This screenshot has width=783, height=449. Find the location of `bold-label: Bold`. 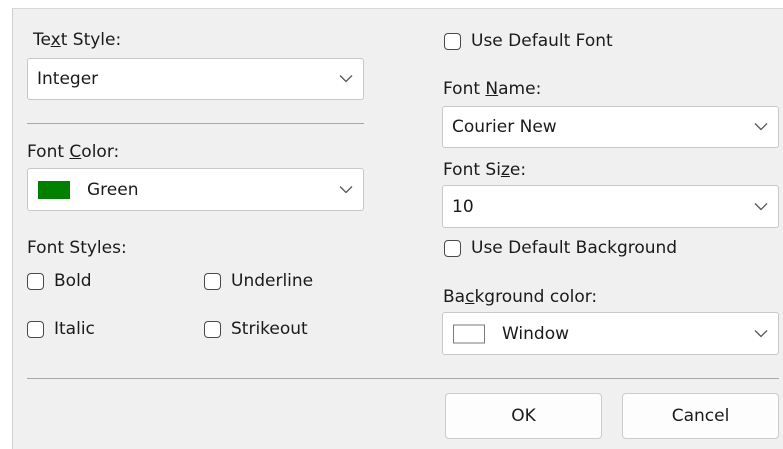

bold-label: Bold is located at coordinates (73, 281).